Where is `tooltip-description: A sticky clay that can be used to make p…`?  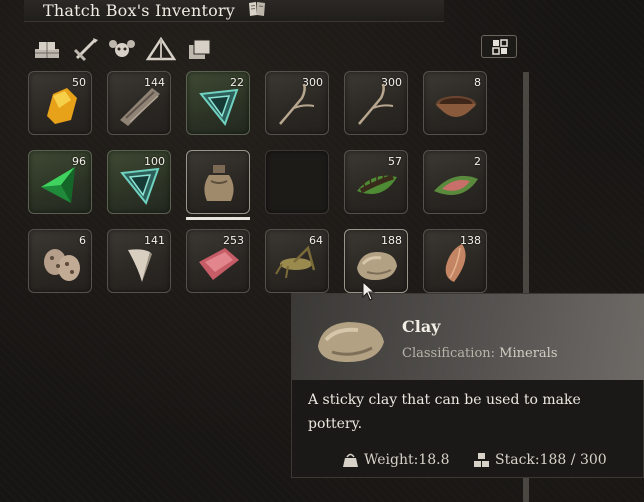
tooltip-description: A sticky clay that can be used to make p… is located at coordinates (444, 412).